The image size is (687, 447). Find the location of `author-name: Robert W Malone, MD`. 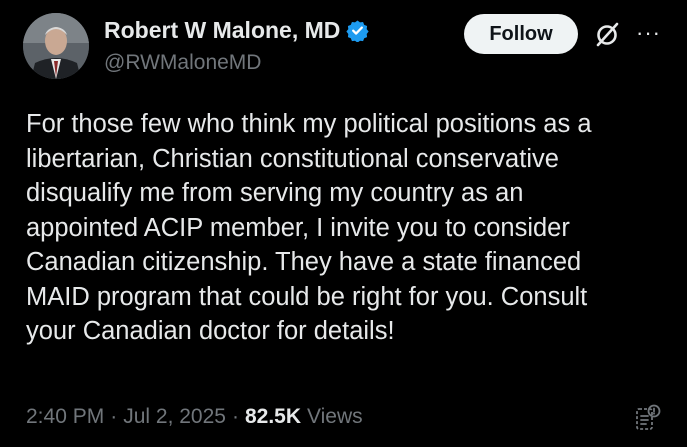

author-name: Robert W Malone, MD is located at coordinates (222, 30).